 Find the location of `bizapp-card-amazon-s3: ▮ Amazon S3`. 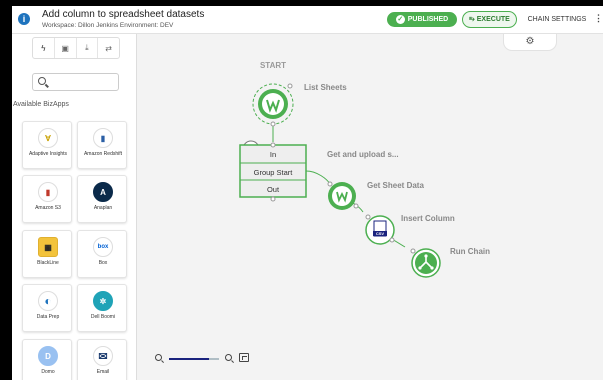

bizapp-card-amazon-s3: ▮ Amazon S3 is located at coordinates (47, 199).